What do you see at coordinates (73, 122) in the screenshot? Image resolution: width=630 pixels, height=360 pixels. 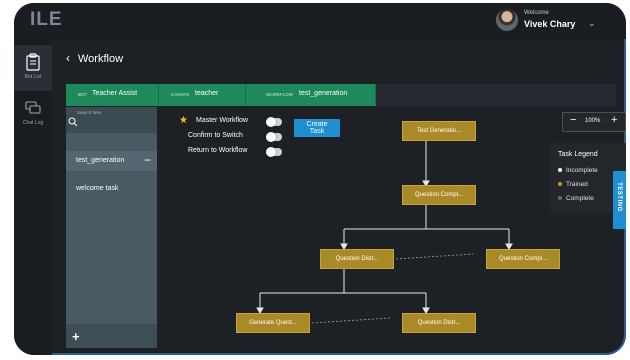 I see `search-icon` at bounding box center [73, 122].